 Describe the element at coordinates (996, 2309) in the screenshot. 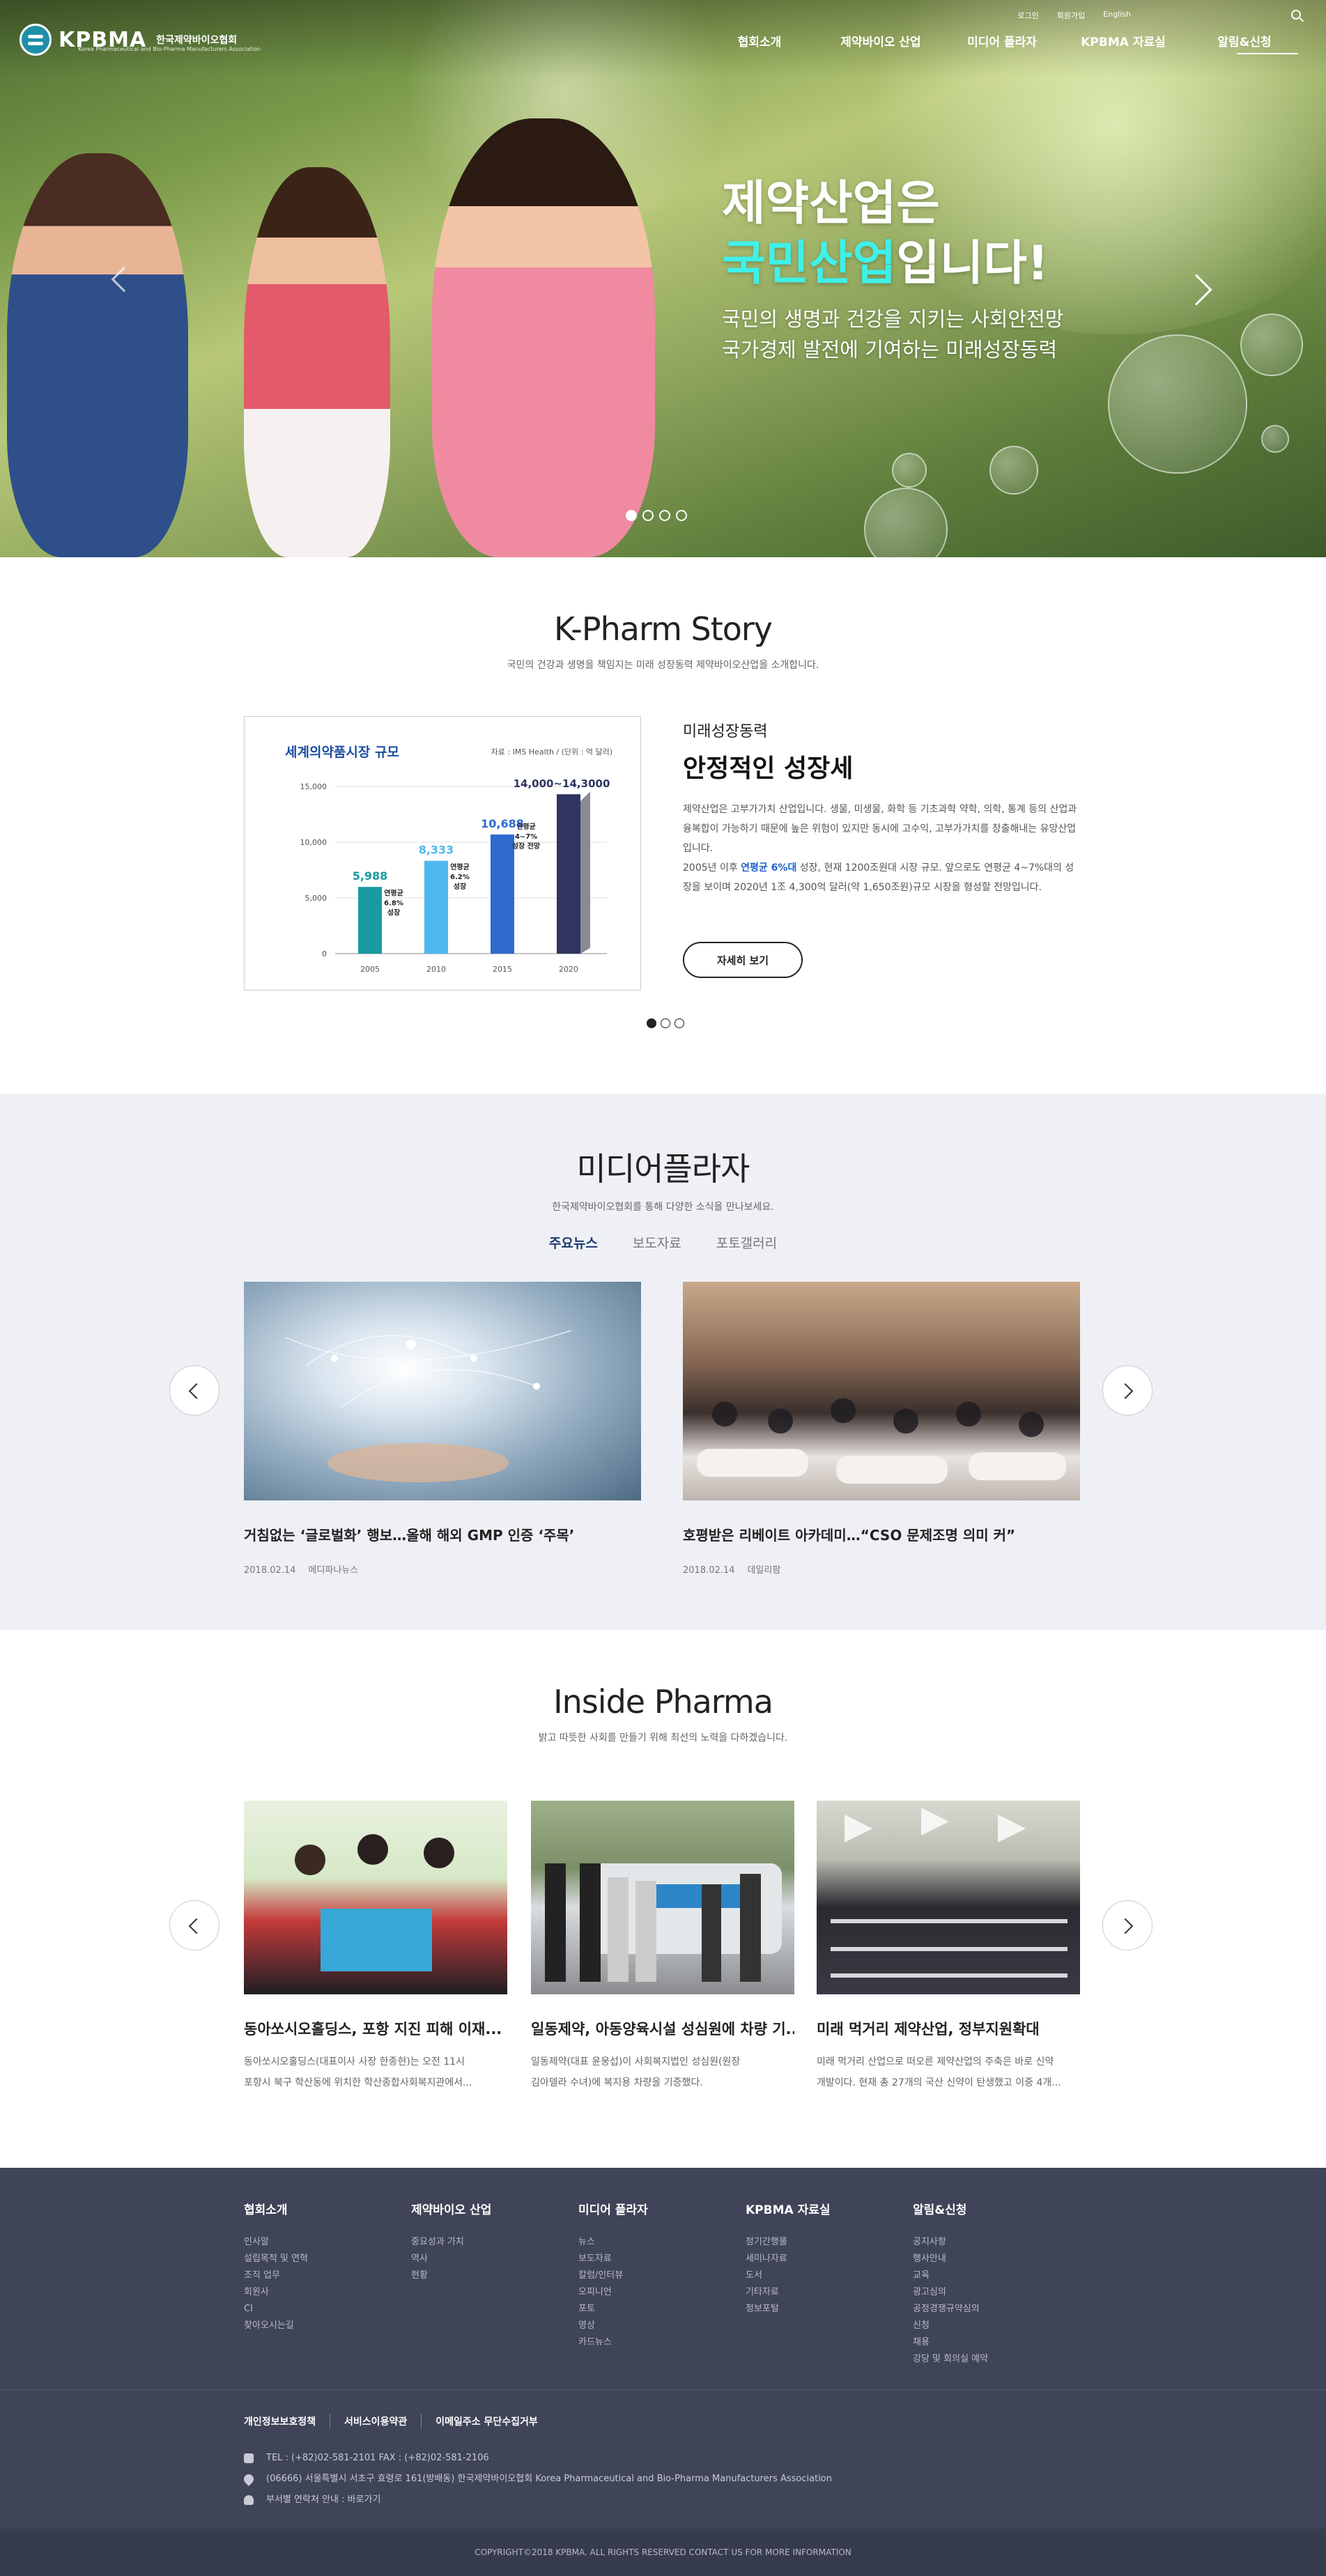

I see `footer-link: 공정경쟁규약심의` at that location.